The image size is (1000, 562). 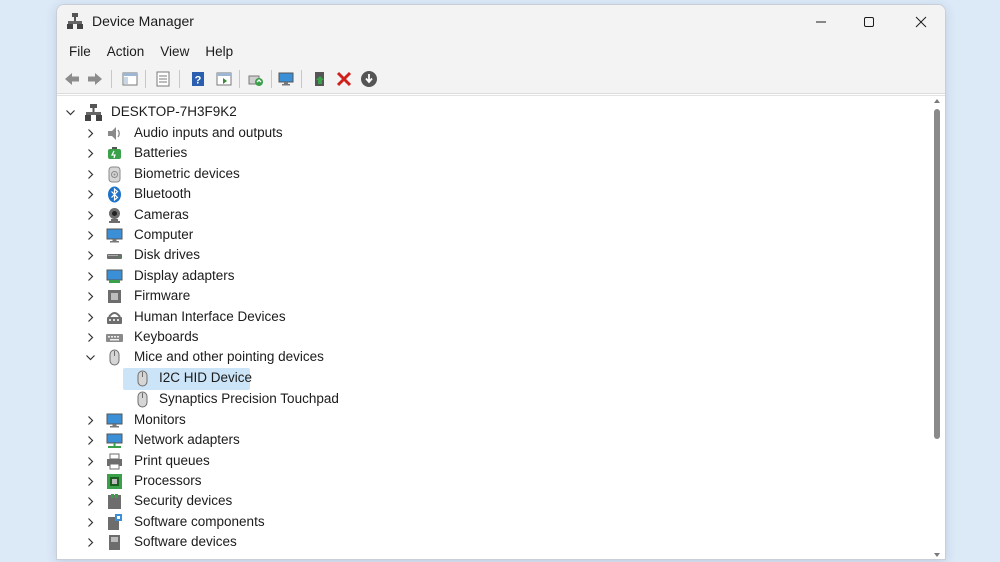 What do you see at coordinates (75, 21) in the screenshot?
I see `device-manager-app-icon` at bounding box center [75, 21].